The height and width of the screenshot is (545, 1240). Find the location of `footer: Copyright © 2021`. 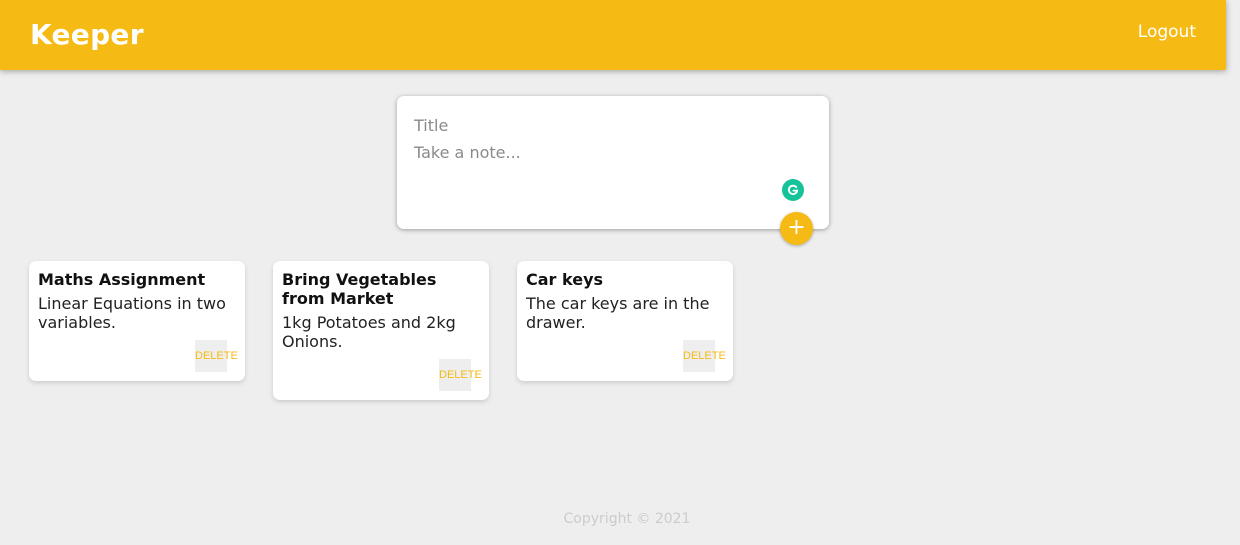

footer: Copyright © 2021 is located at coordinates (620, 519).